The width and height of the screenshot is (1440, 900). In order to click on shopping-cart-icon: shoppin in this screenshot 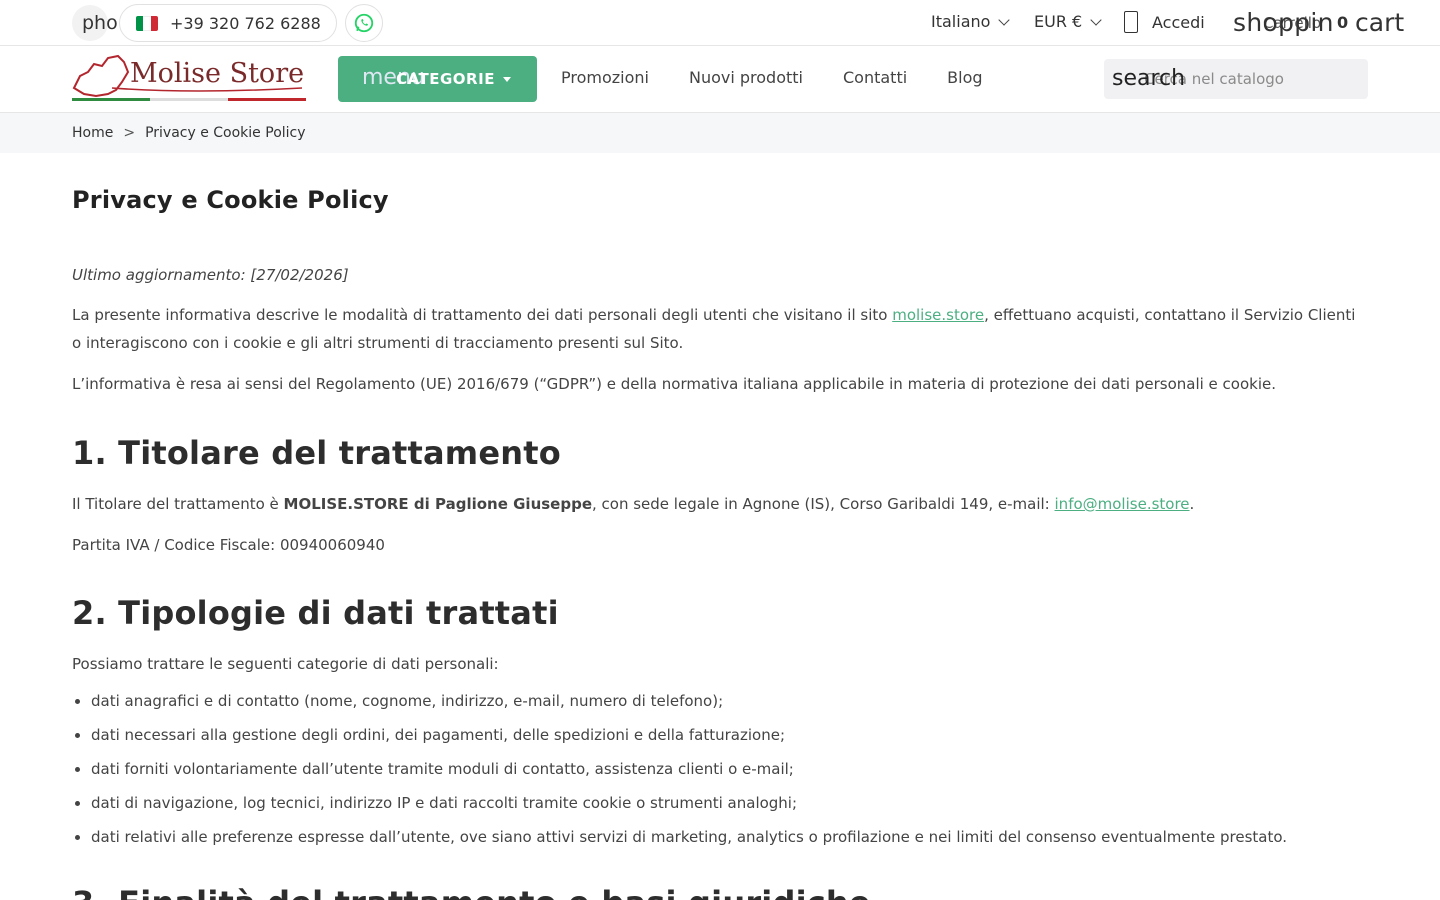, I will do `click(1283, 22)`.